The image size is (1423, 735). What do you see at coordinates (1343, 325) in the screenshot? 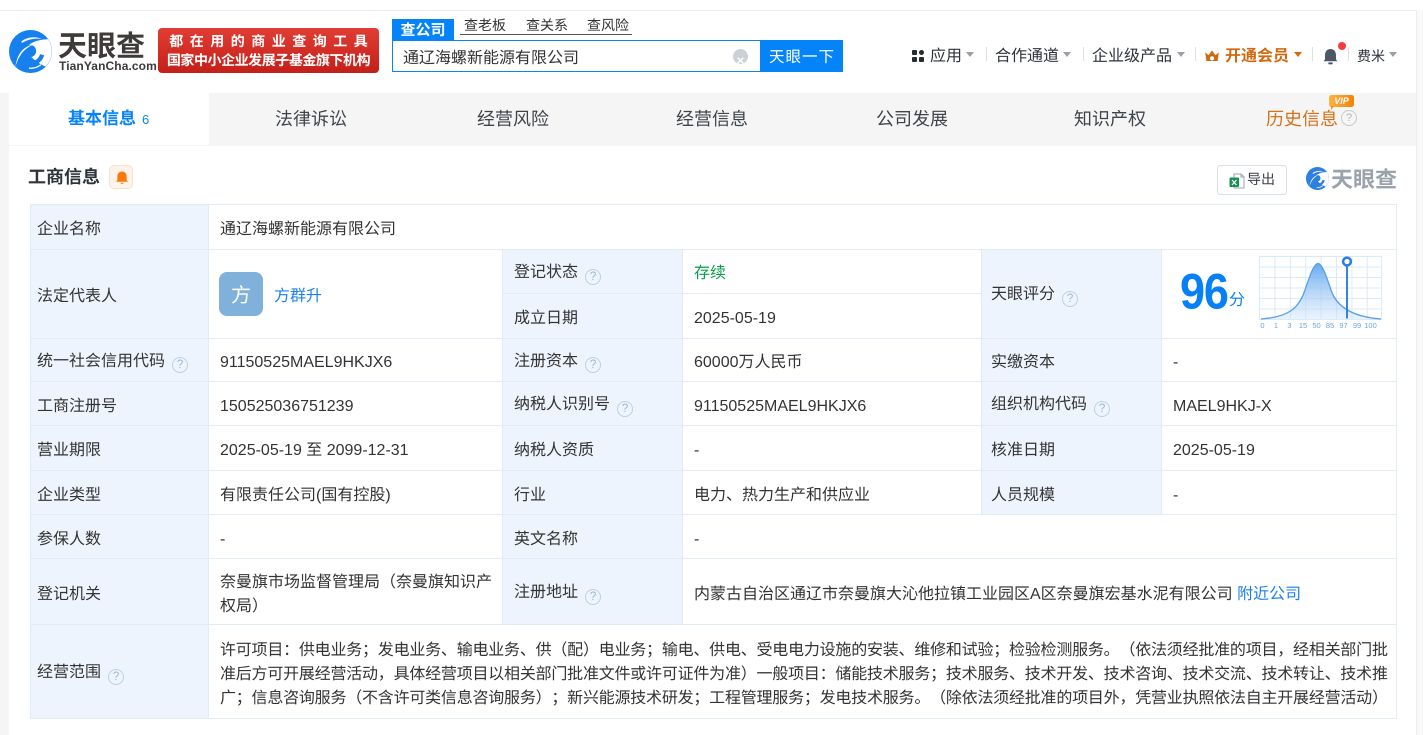
I see `svg-text: 97` at bounding box center [1343, 325].